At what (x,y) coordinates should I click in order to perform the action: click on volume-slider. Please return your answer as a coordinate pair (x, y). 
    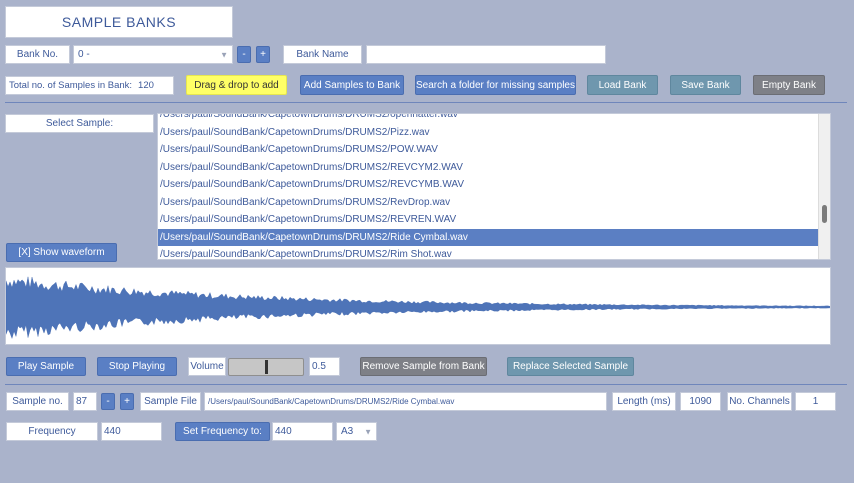
    Looking at the image, I should click on (266, 367).